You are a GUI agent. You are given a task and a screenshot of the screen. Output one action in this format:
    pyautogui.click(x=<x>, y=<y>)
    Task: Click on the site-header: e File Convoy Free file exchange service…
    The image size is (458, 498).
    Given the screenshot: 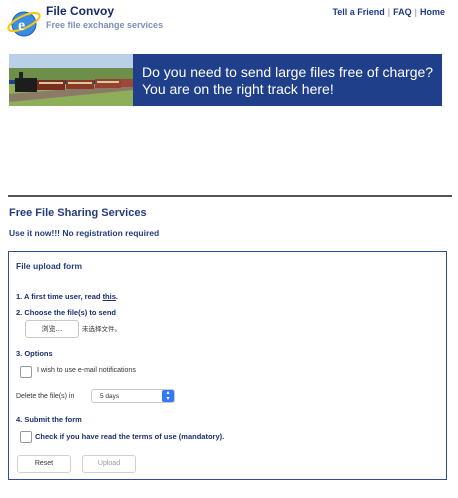 What is the action you would take?
    pyautogui.click(x=229, y=25)
    